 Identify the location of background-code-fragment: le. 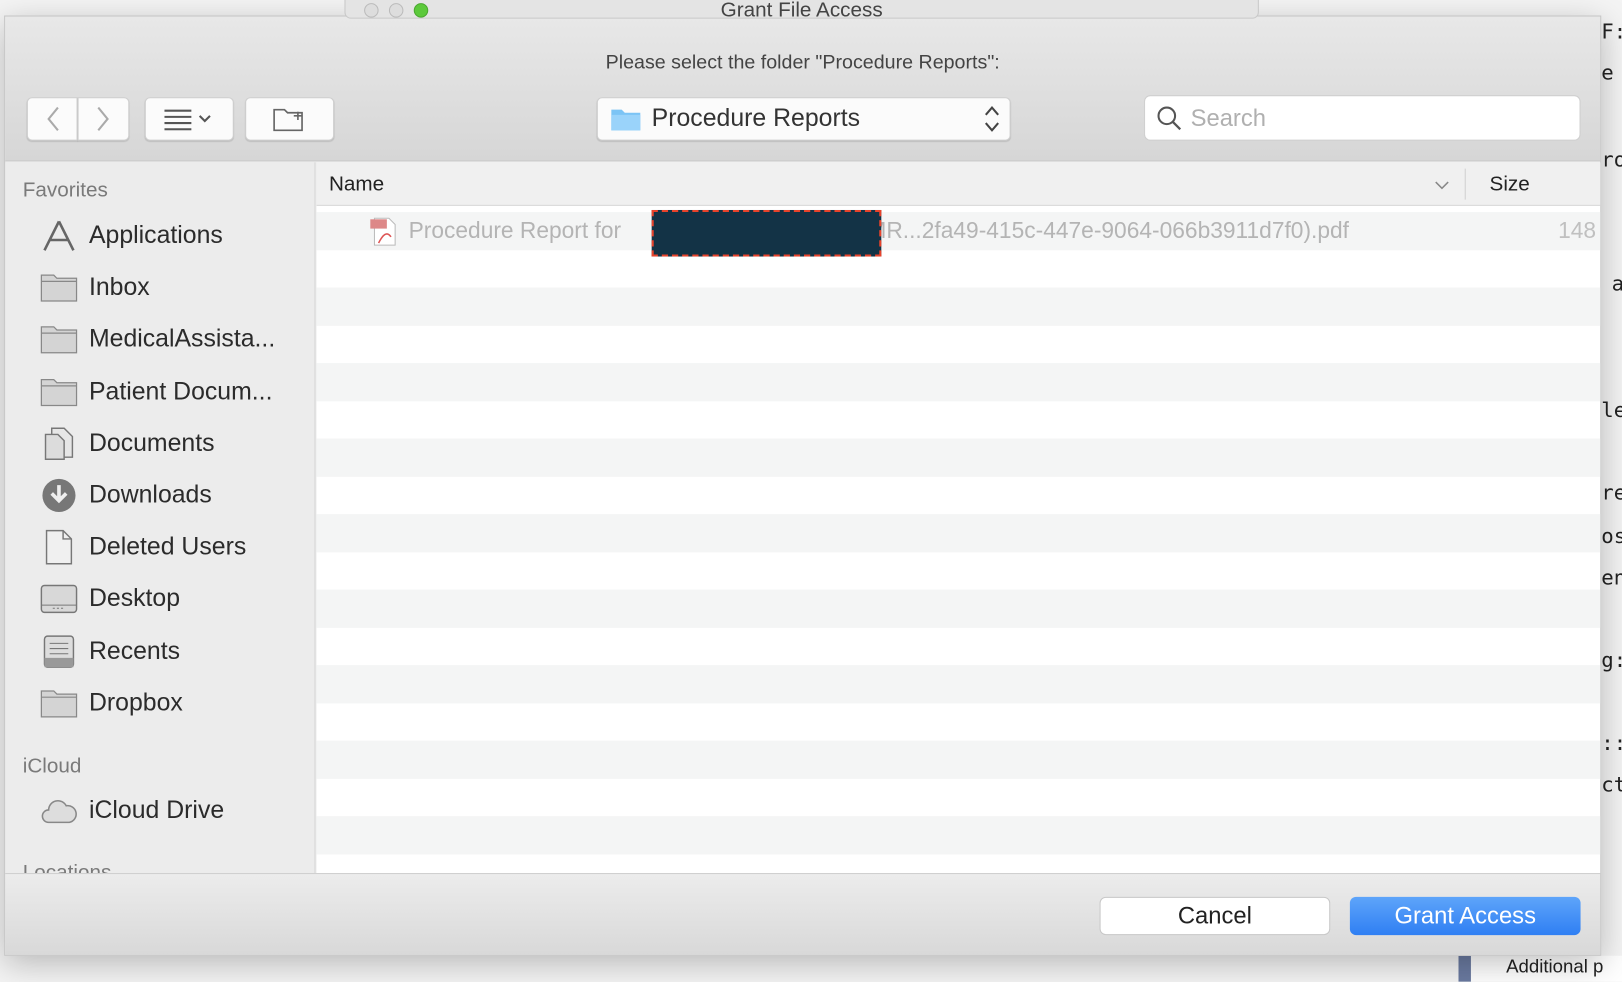
(1611, 410).